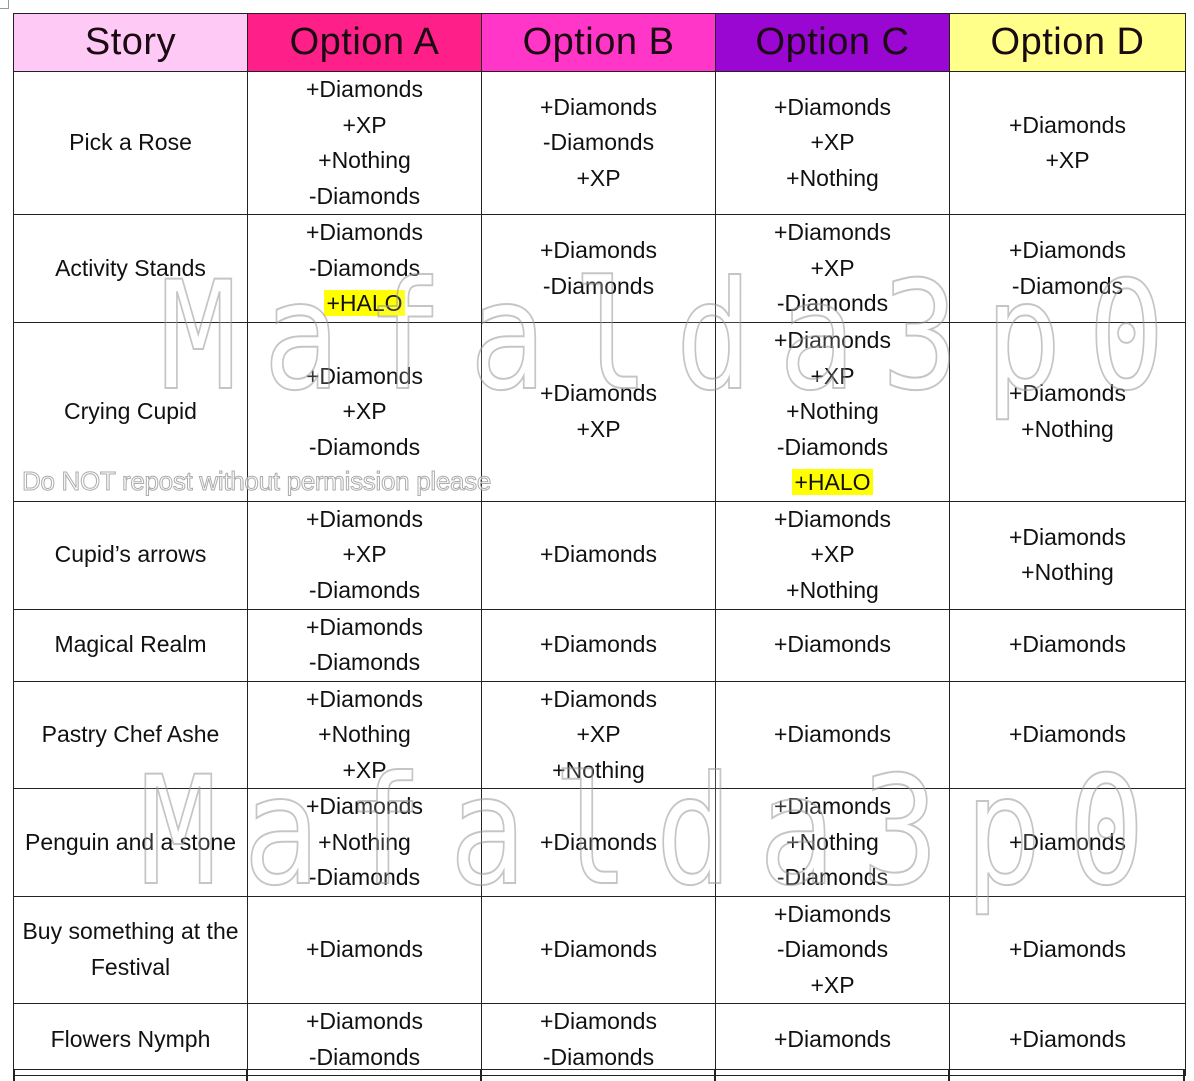 The image size is (1194, 1081). I want to click on story-cell: Magical Realm, so click(130, 645).